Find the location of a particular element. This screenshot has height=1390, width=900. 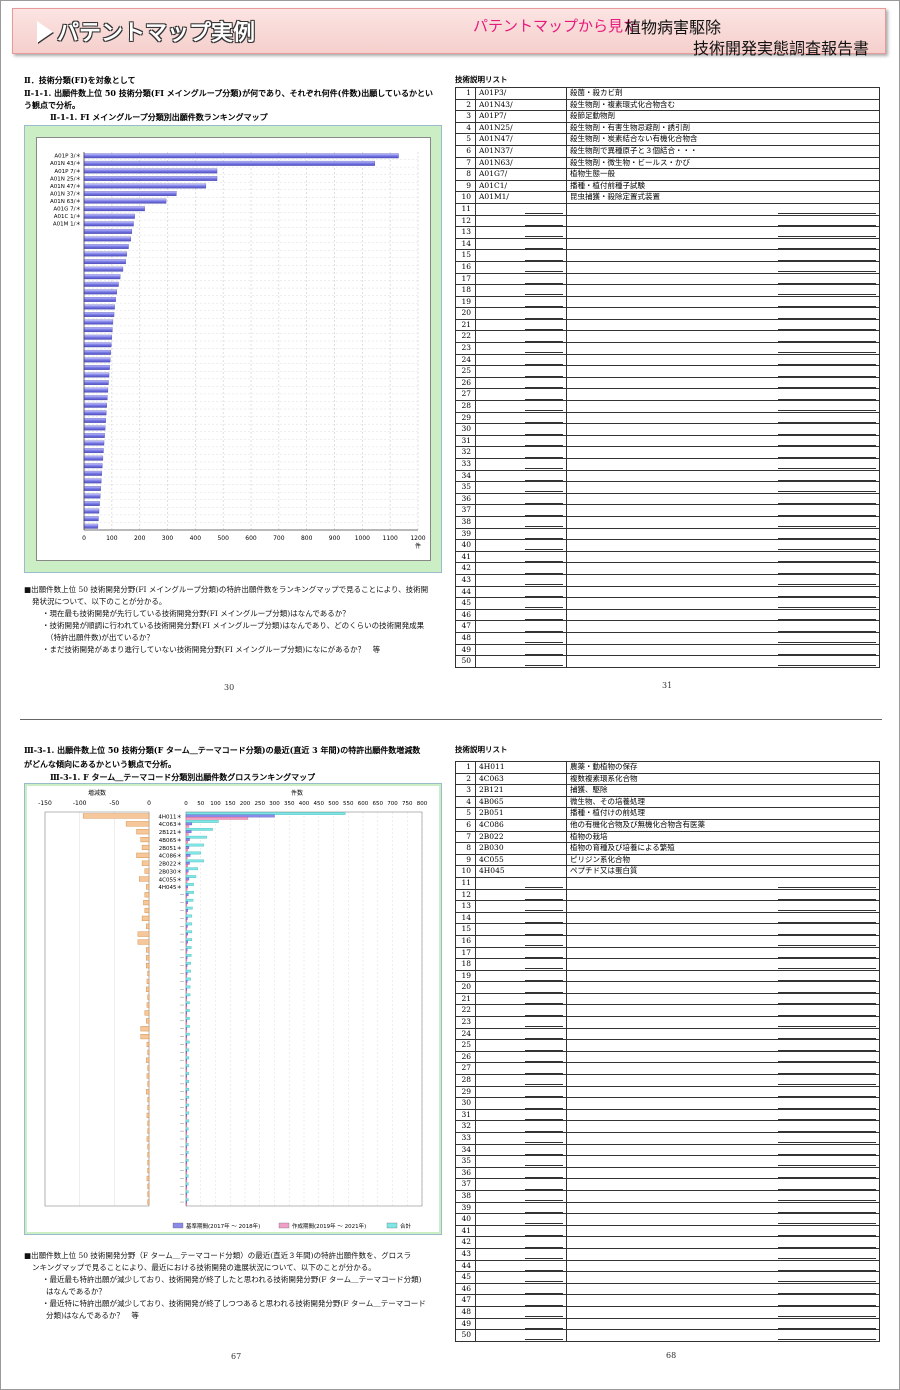

description-cell: 捕獲、駆除 is located at coordinates (723, 790).